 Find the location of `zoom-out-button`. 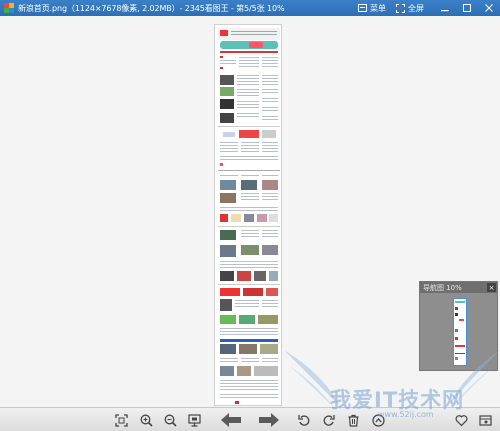

zoom-out-button is located at coordinates (170, 420).